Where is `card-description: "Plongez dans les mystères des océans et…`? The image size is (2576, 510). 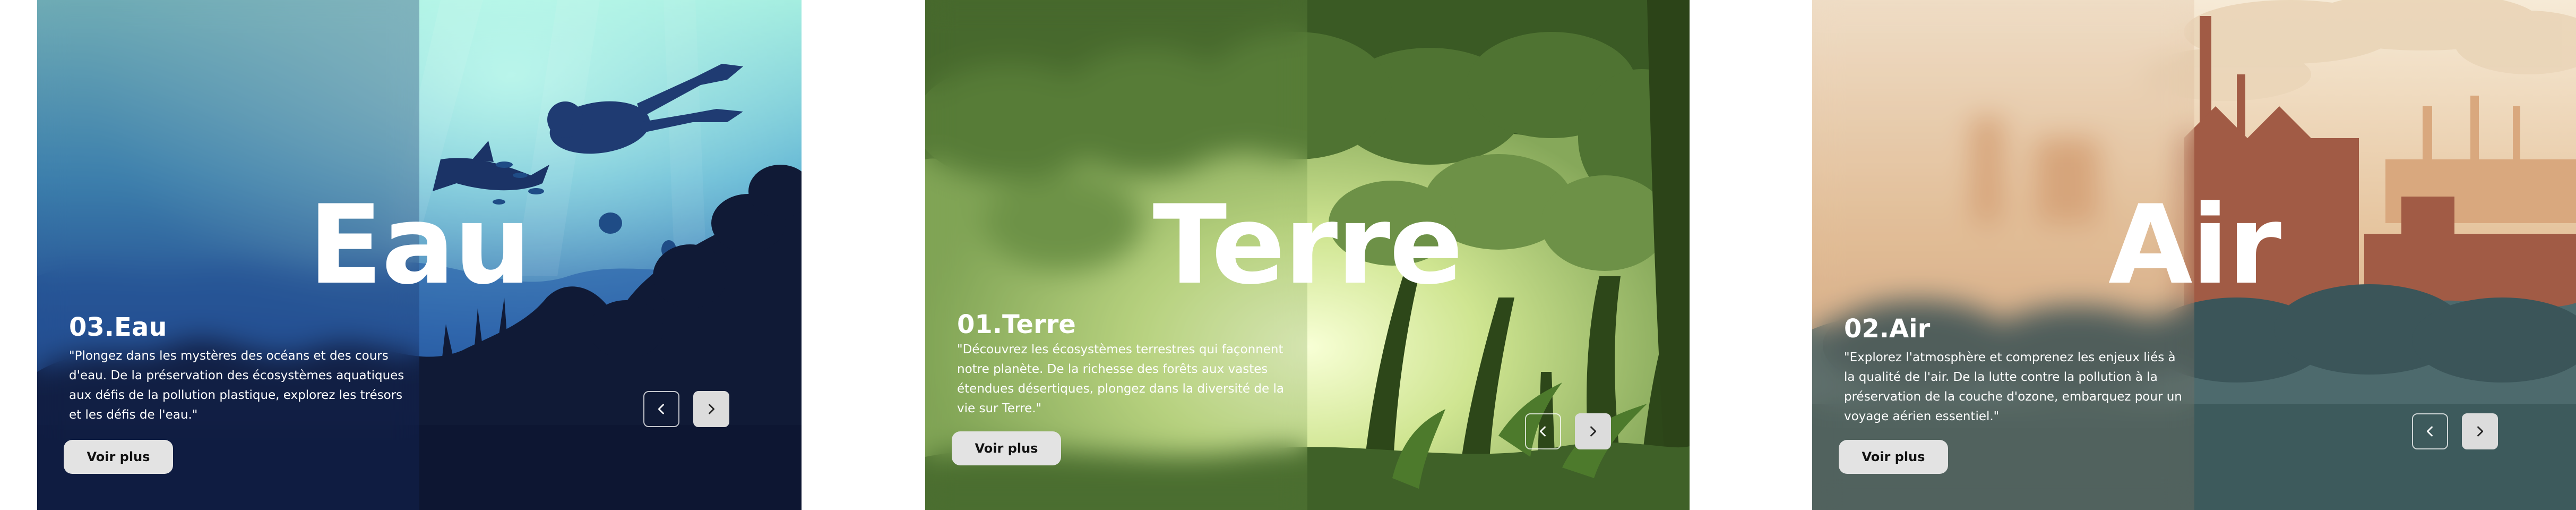 card-description: "Plongez dans les mystères des océans et… is located at coordinates (236, 385).